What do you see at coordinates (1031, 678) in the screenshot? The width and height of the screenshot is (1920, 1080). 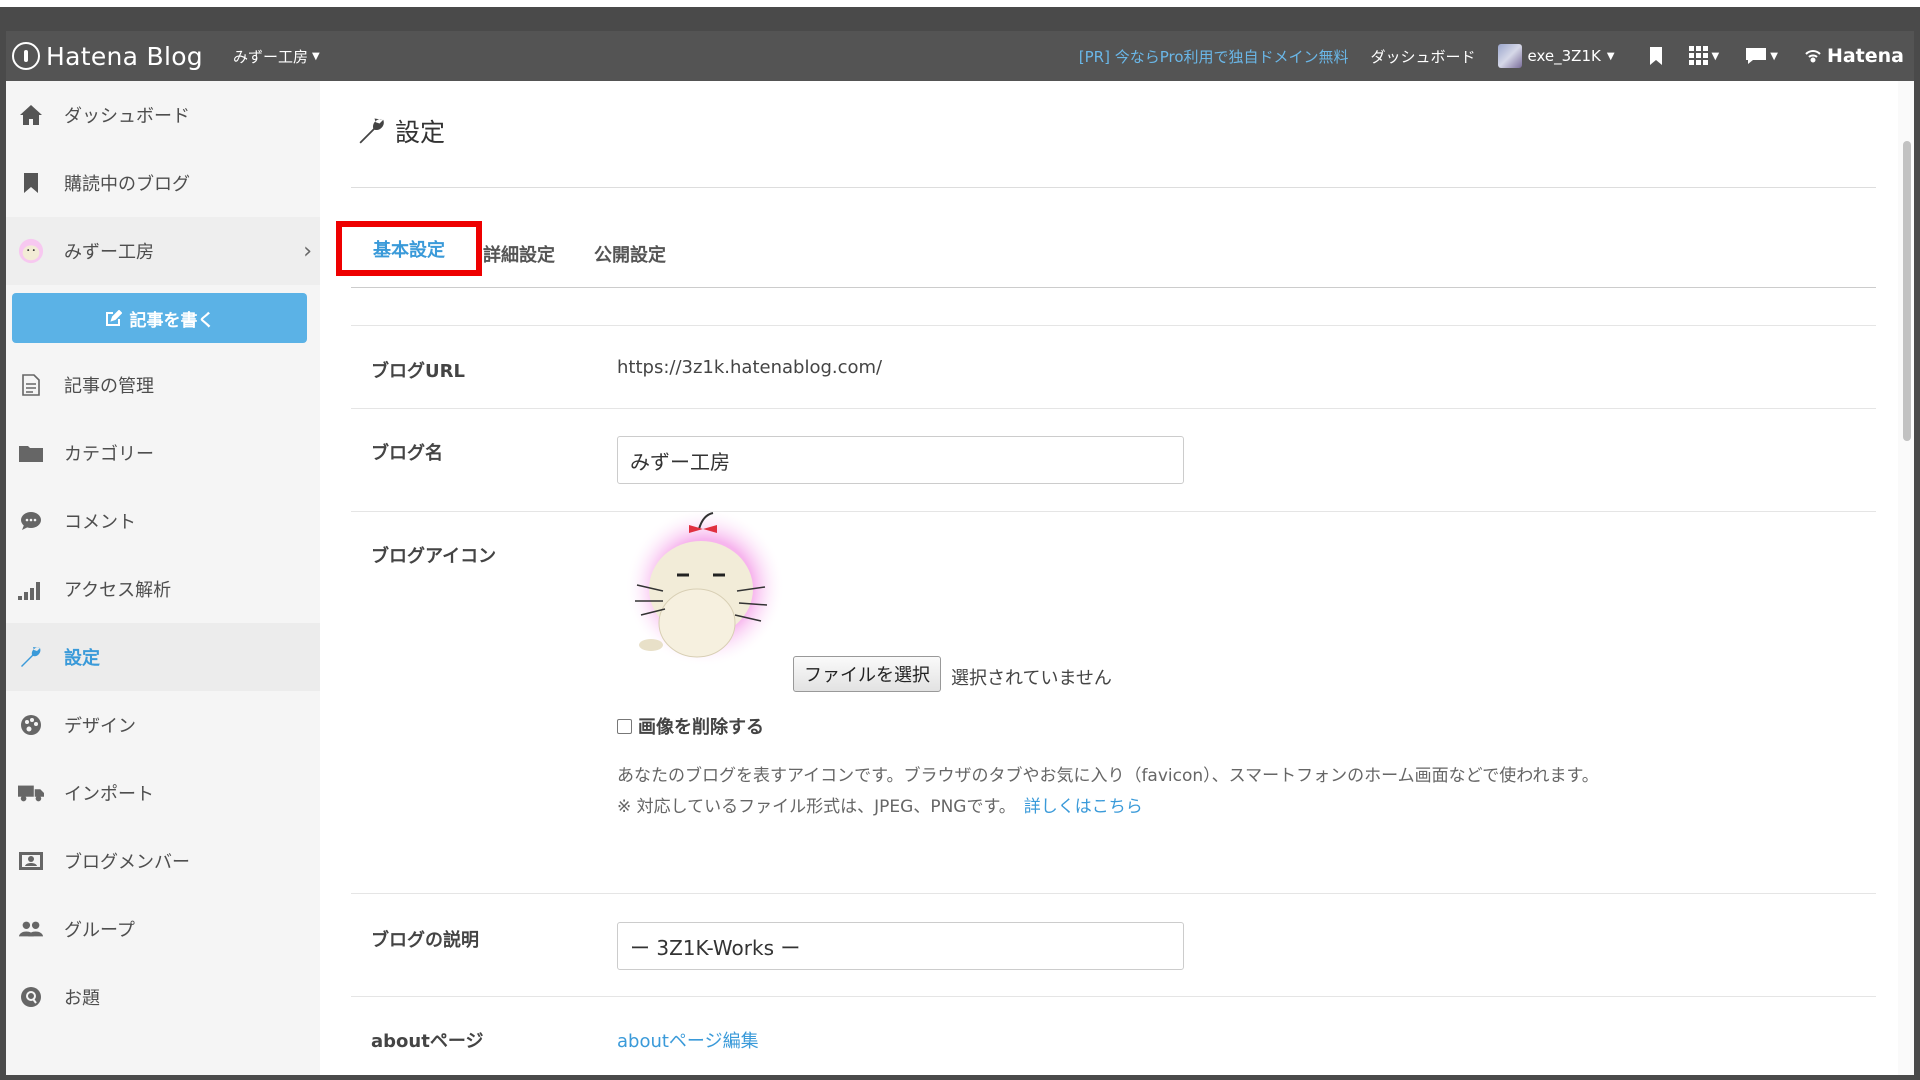 I see `file-status: 選択されていません` at bounding box center [1031, 678].